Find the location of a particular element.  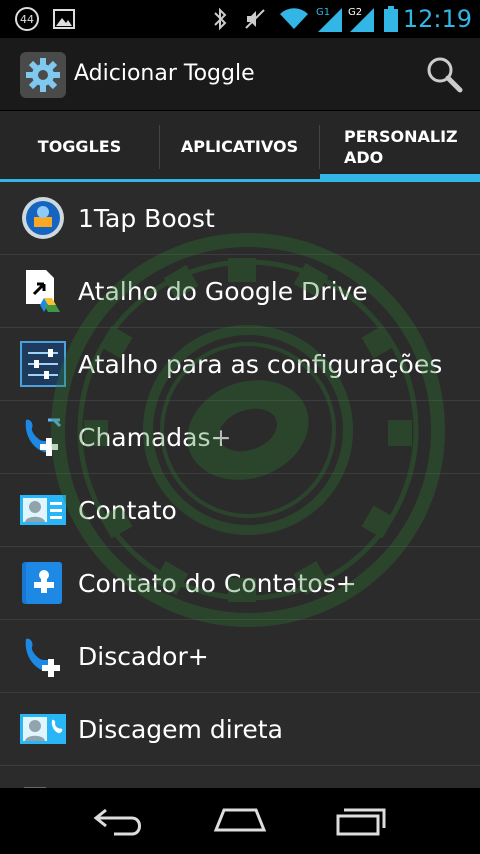

list-item: Discagem direta is located at coordinates (240, 729).